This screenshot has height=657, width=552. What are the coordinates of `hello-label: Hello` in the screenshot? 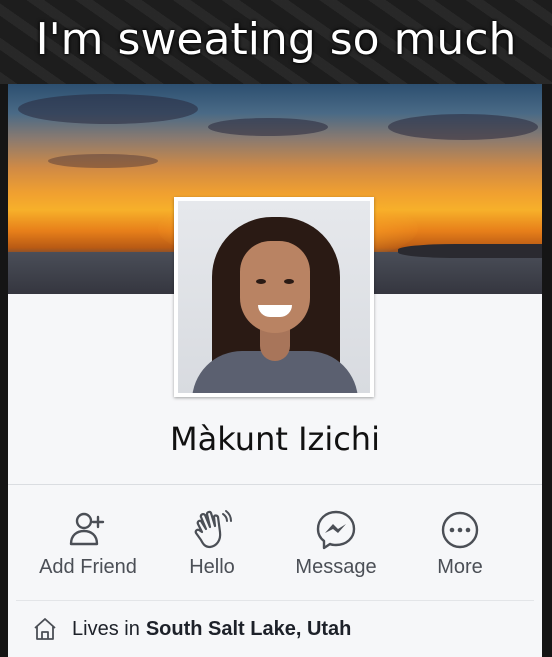 It's located at (212, 567).